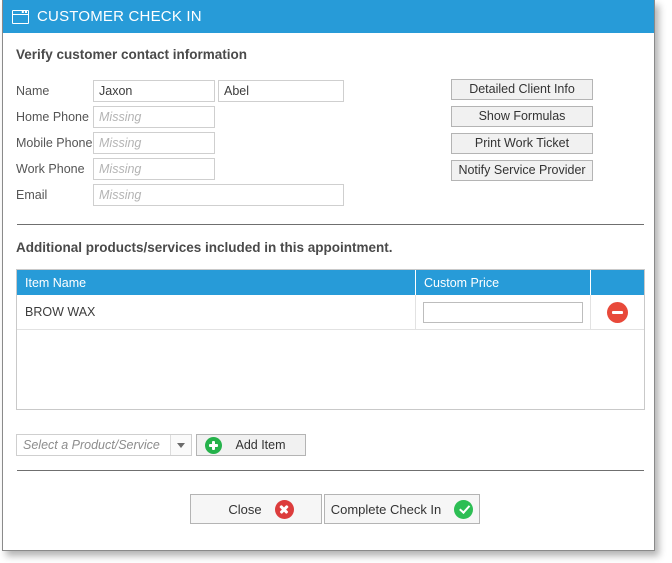 The height and width of the screenshot is (563, 672). What do you see at coordinates (154, 143) in the screenshot?
I see `mobile-phone-input` at bounding box center [154, 143].